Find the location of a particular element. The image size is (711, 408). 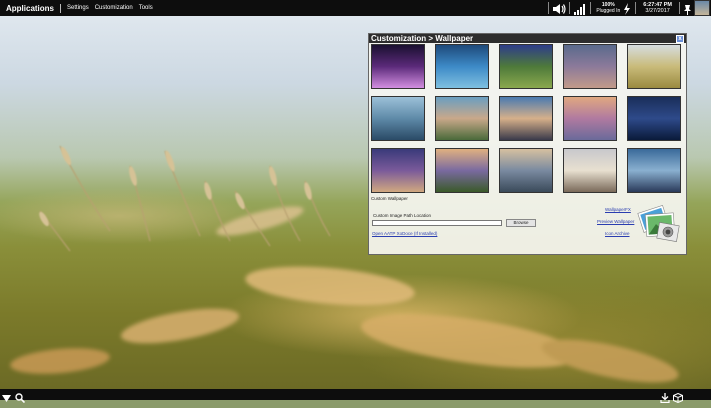

icon-archive-link: Icon Archive is located at coordinates (617, 233).